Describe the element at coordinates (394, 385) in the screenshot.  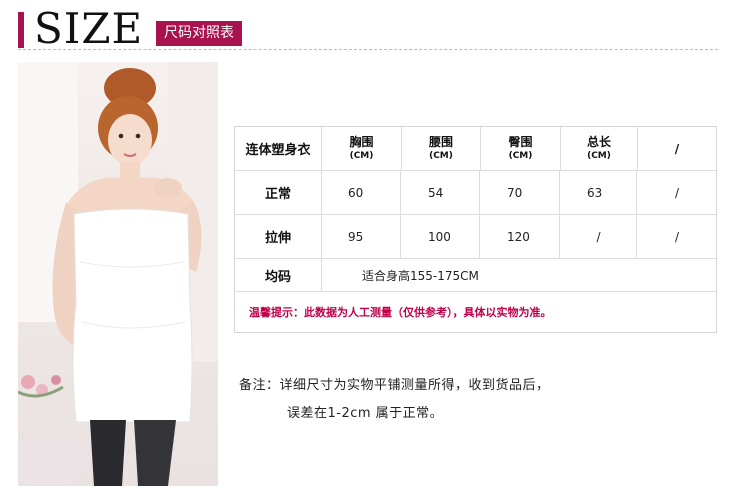
I see `note-line-1: 备注：详细尺寸为实物平铺测量所得，收到货品后，` at that location.